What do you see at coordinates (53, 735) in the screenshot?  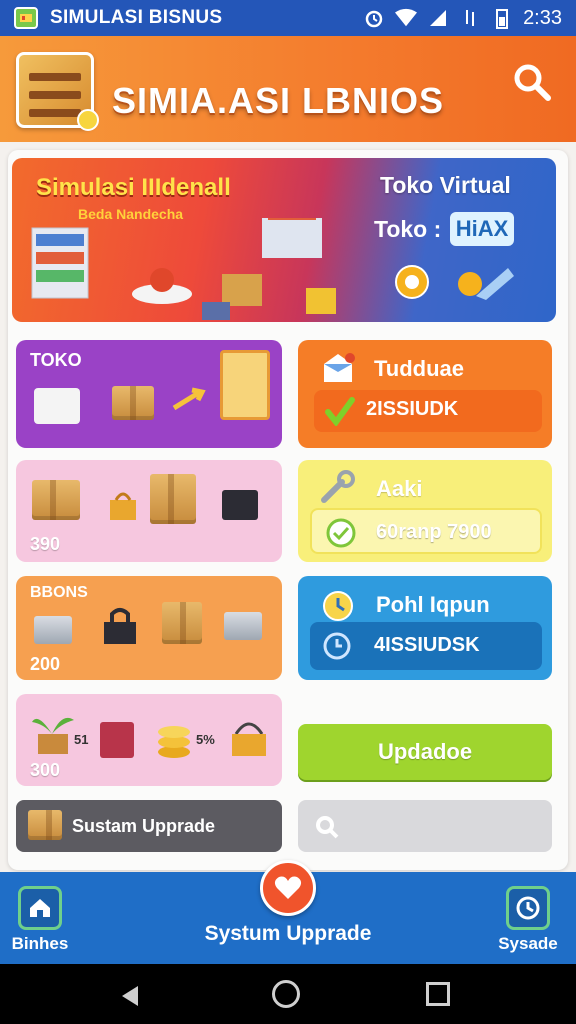 I see `plant-icon` at bounding box center [53, 735].